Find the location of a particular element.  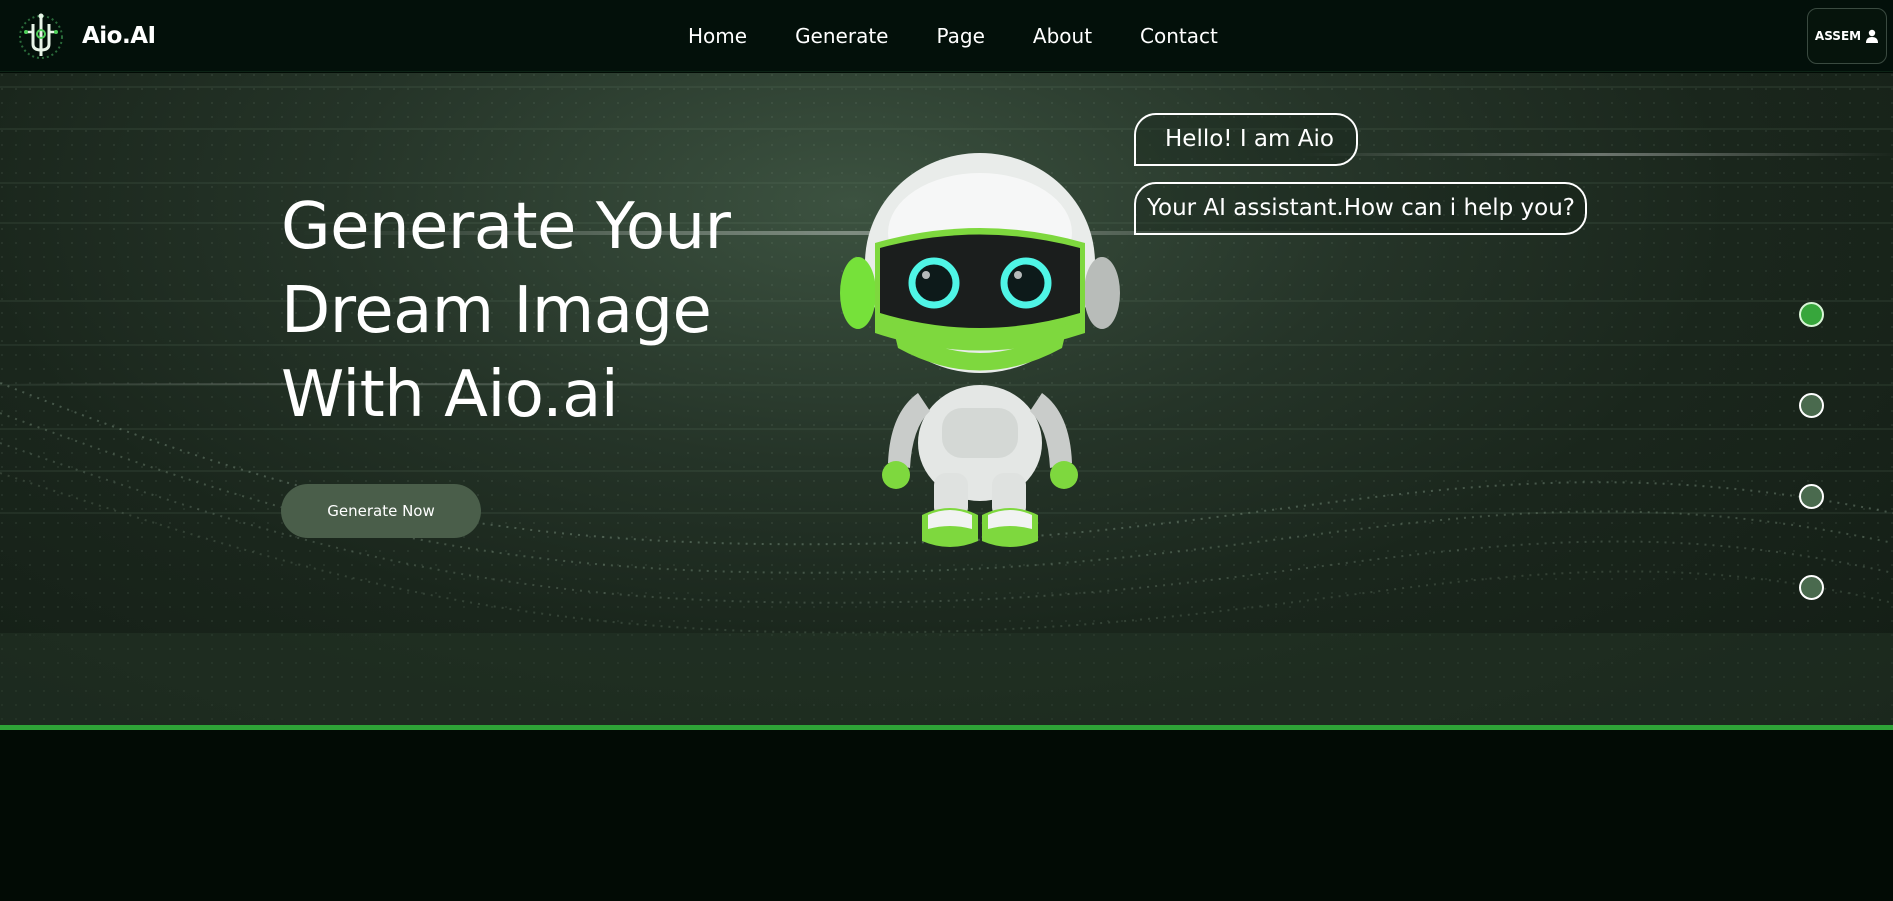

robot-illustration is located at coordinates (980, 350).